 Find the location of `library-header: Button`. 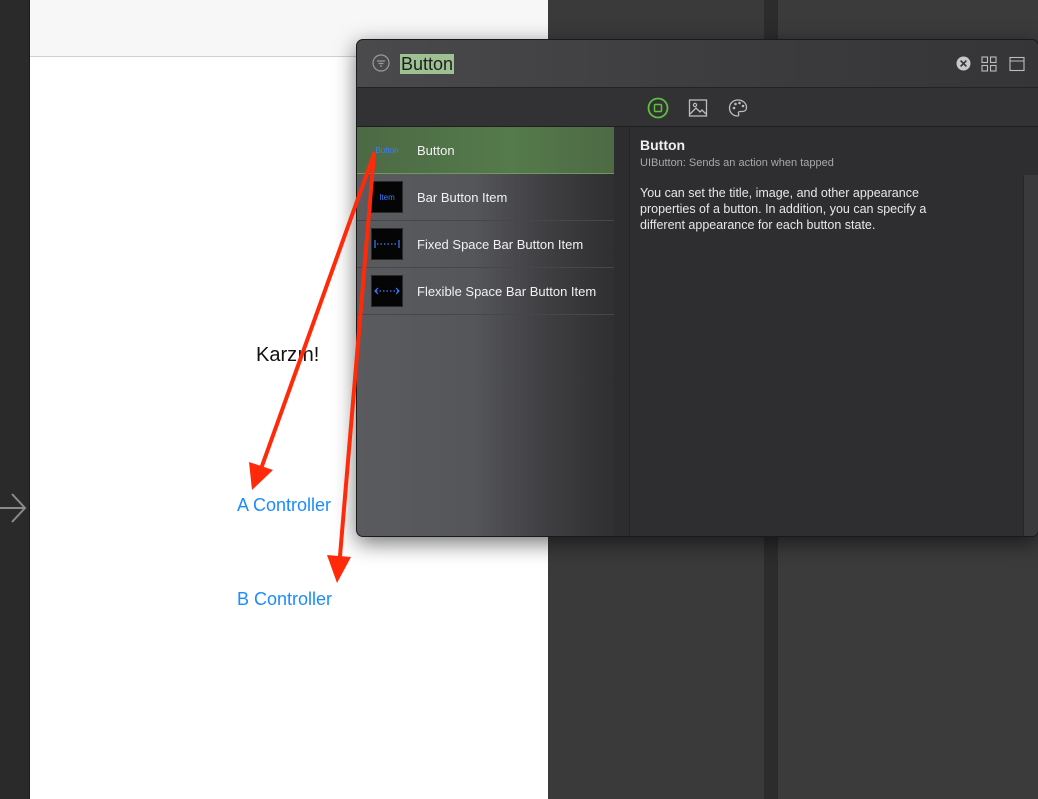

library-header: Button is located at coordinates (697, 64).